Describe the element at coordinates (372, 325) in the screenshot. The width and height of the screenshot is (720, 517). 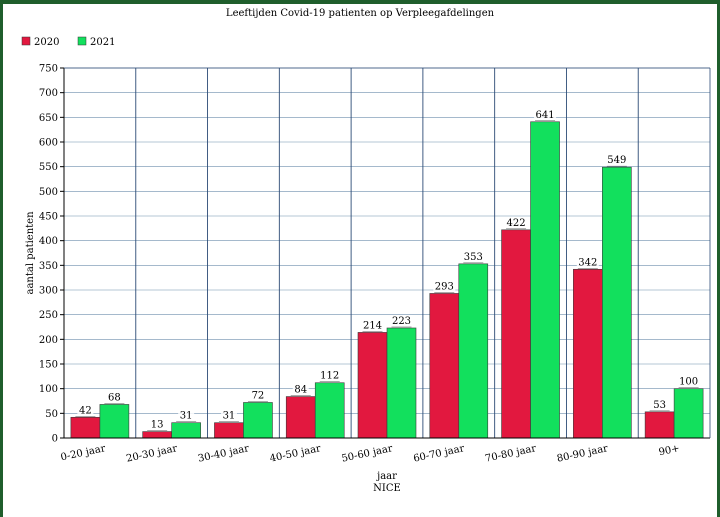
I see `value-label: 214` at that location.